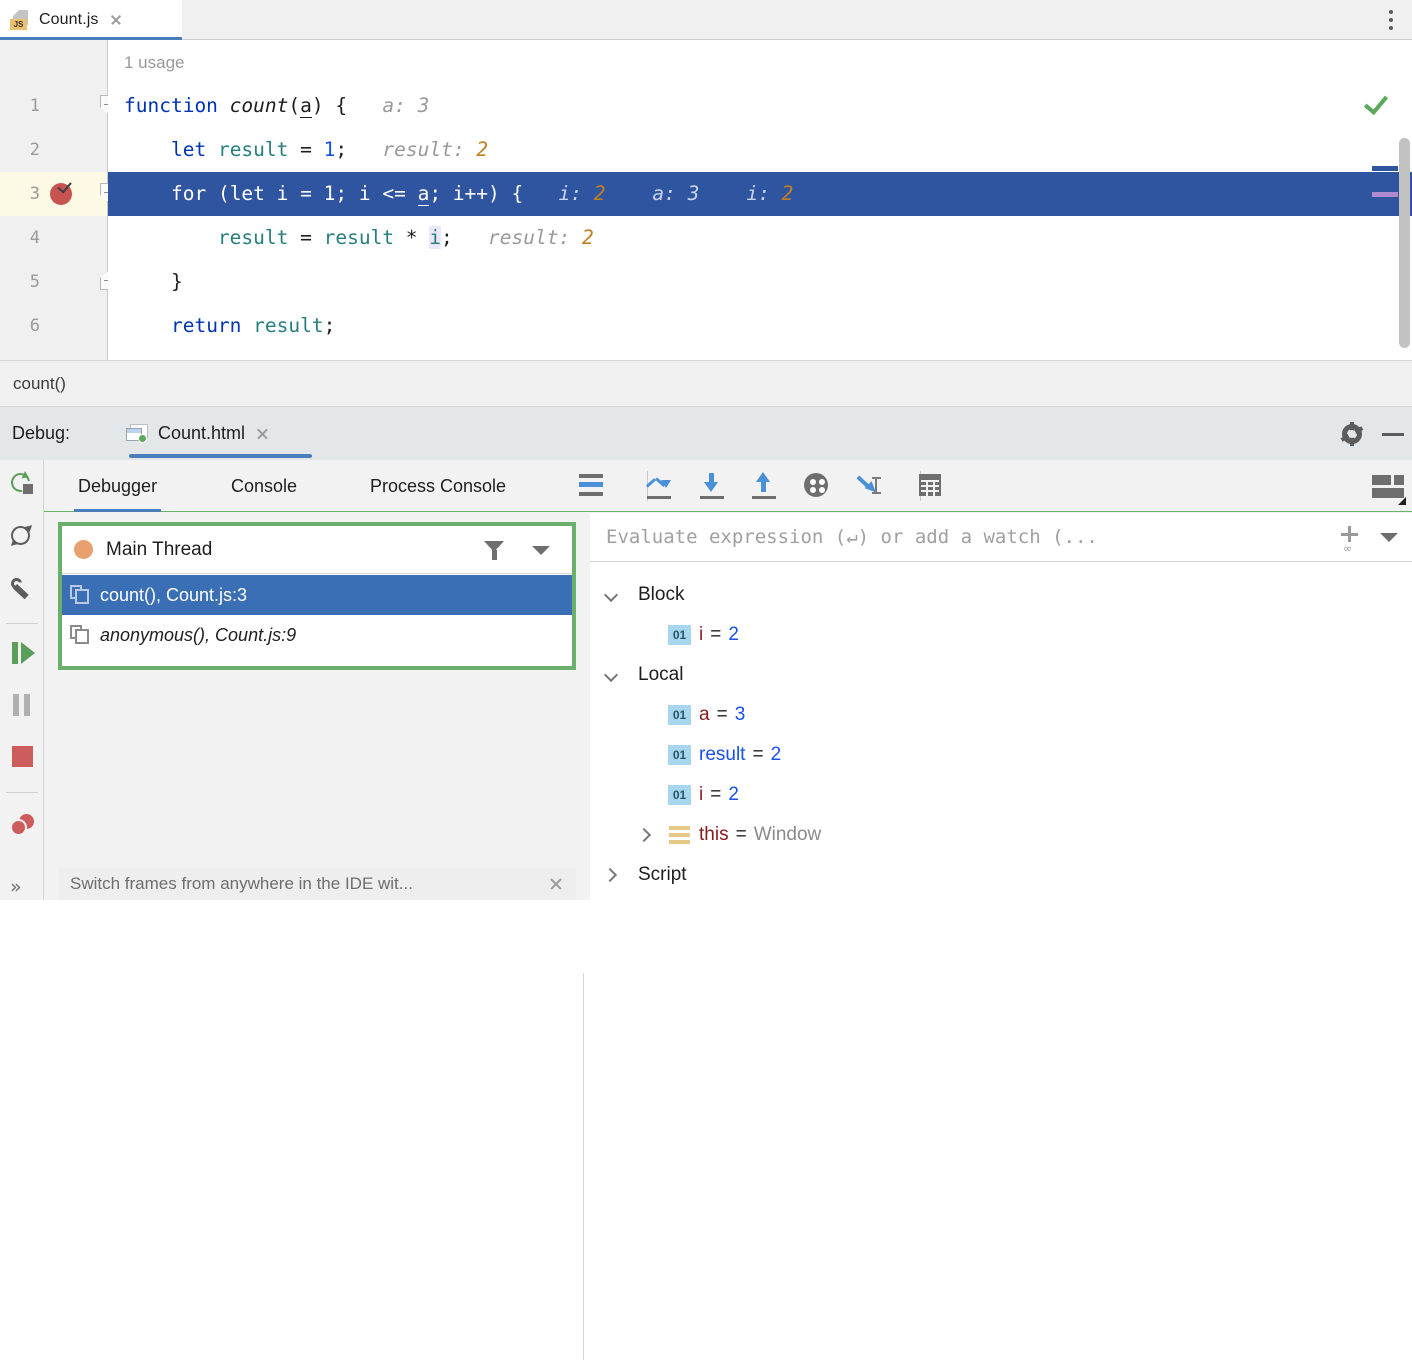 The width and height of the screenshot is (1412, 1360). I want to click on primitive-value-badge: 01, so click(679, 635).